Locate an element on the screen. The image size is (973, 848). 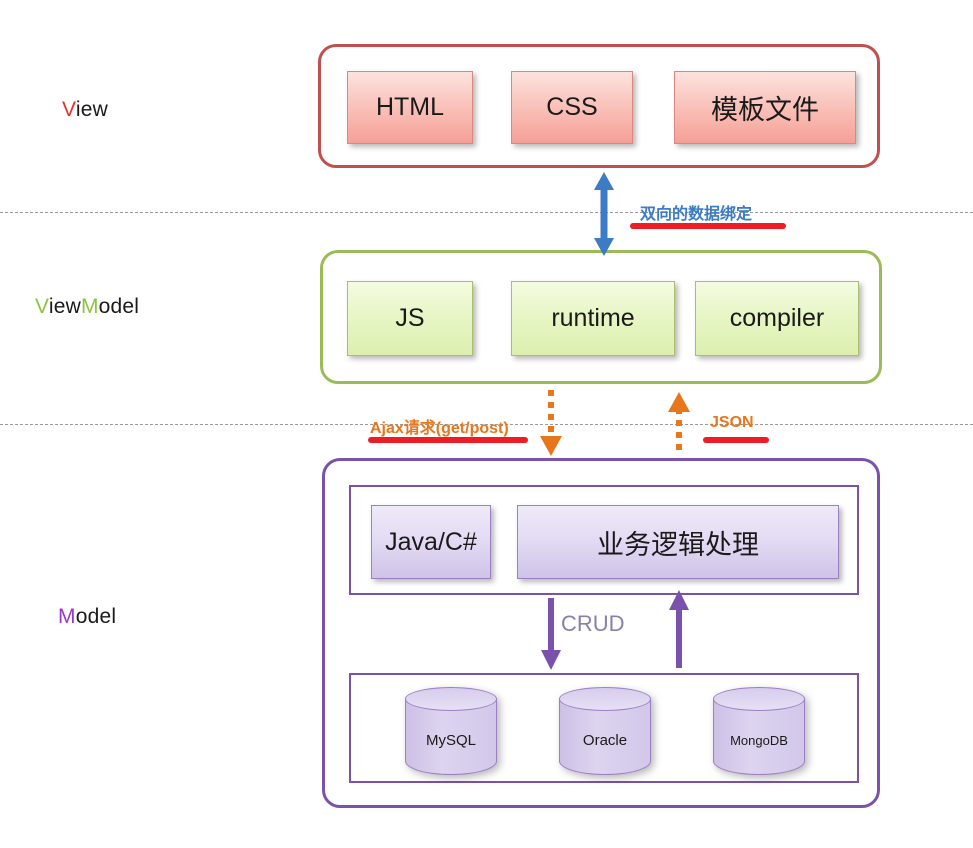
oracle-cylinder-top is located at coordinates (605, 699).